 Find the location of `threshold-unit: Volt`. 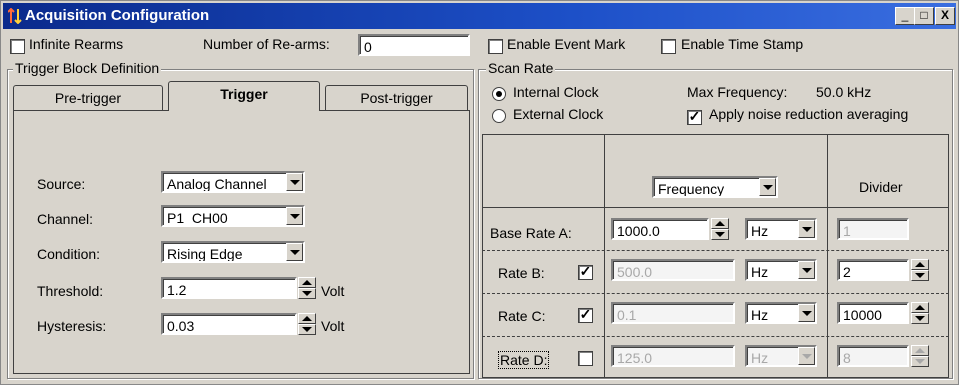

threshold-unit: Volt is located at coordinates (333, 291).